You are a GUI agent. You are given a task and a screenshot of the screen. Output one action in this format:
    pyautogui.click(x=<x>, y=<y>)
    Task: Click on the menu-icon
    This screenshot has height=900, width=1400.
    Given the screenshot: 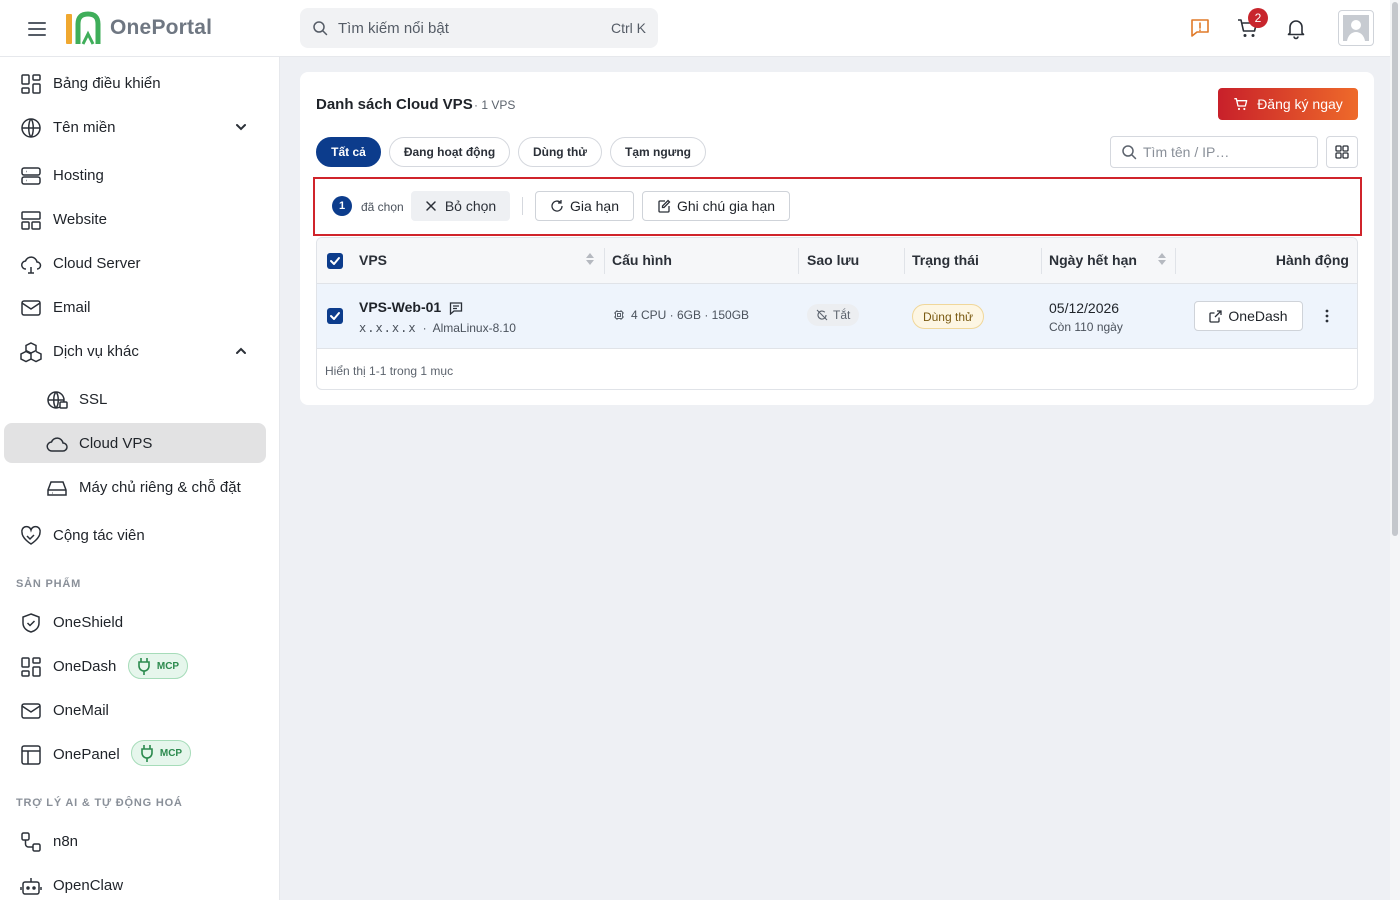 What is the action you would take?
    pyautogui.click(x=37, y=29)
    